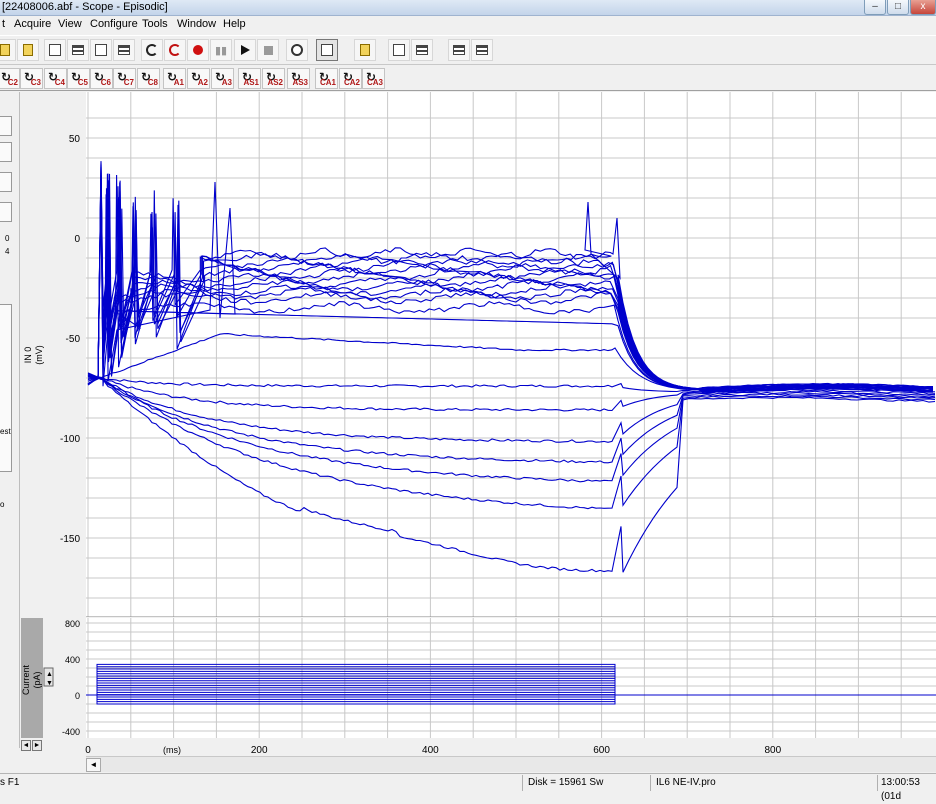 The width and height of the screenshot is (936, 804). I want to click on horizontal-scrollbar: ◄, so click(511, 764).